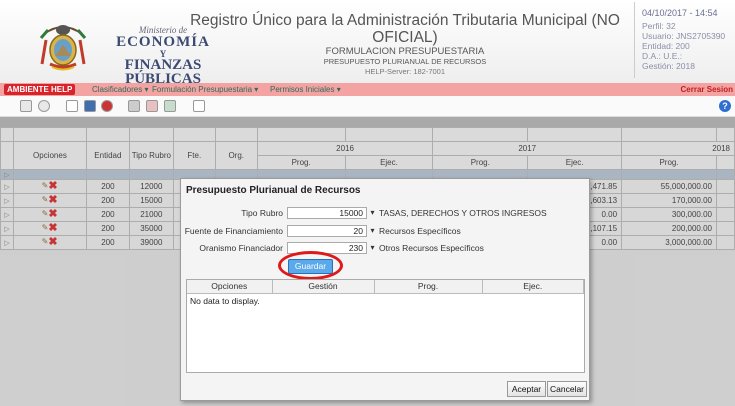 Image resolution: width=735 pixels, height=406 pixels. Describe the element at coordinates (463, 213) in the screenshot. I see `tipo-rubro-description: TASAS, DERECHOS Y OTROS INGRESOS` at that location.